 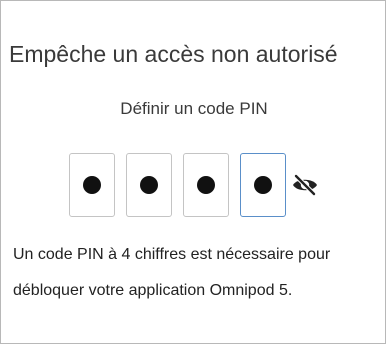 I want to click on eye-slash-icon, so click(x=305, y=185).